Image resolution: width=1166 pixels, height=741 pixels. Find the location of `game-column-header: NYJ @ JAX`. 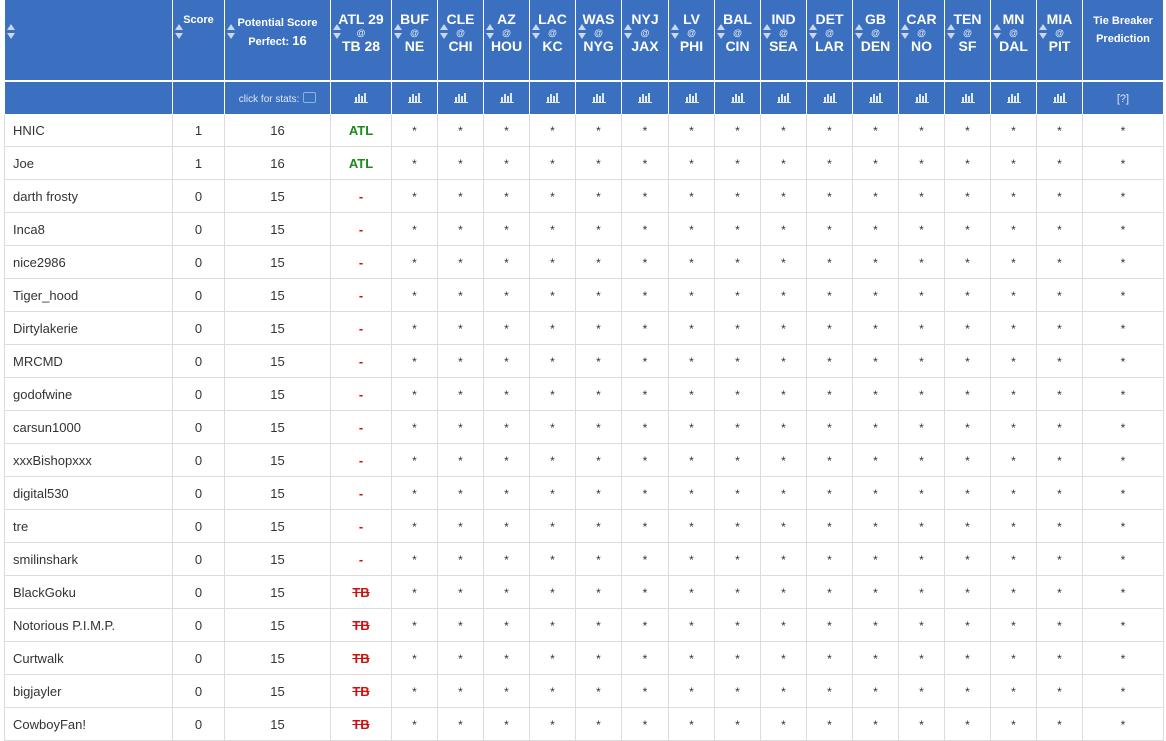

game-column-header: NYJ @ JAX is located at coordinates (645, 40).